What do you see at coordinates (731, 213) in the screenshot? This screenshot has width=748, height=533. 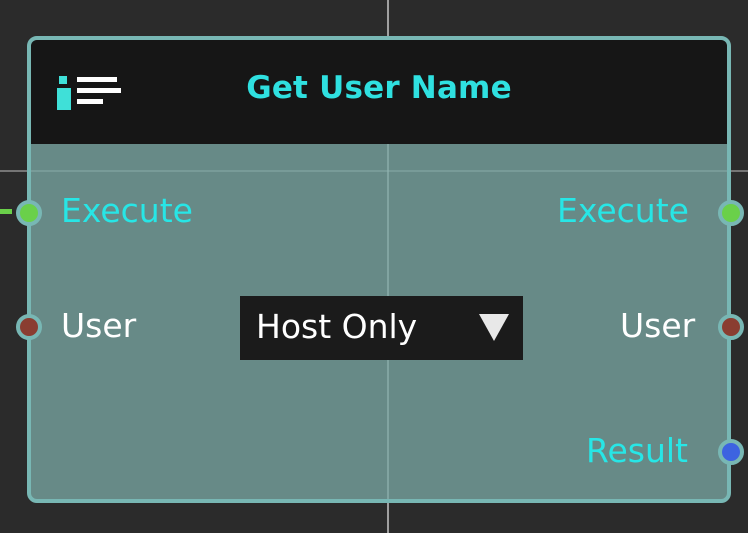 I see `output-execute-pin` at bounding box center [731, 213].